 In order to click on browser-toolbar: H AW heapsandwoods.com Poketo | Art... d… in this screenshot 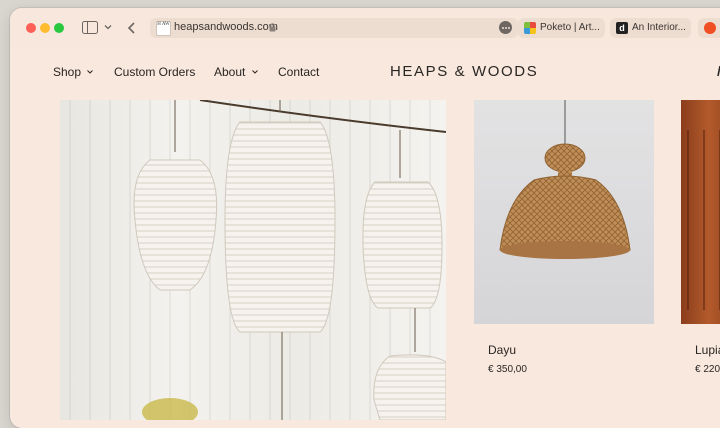, I will do `click(365, 28)`.